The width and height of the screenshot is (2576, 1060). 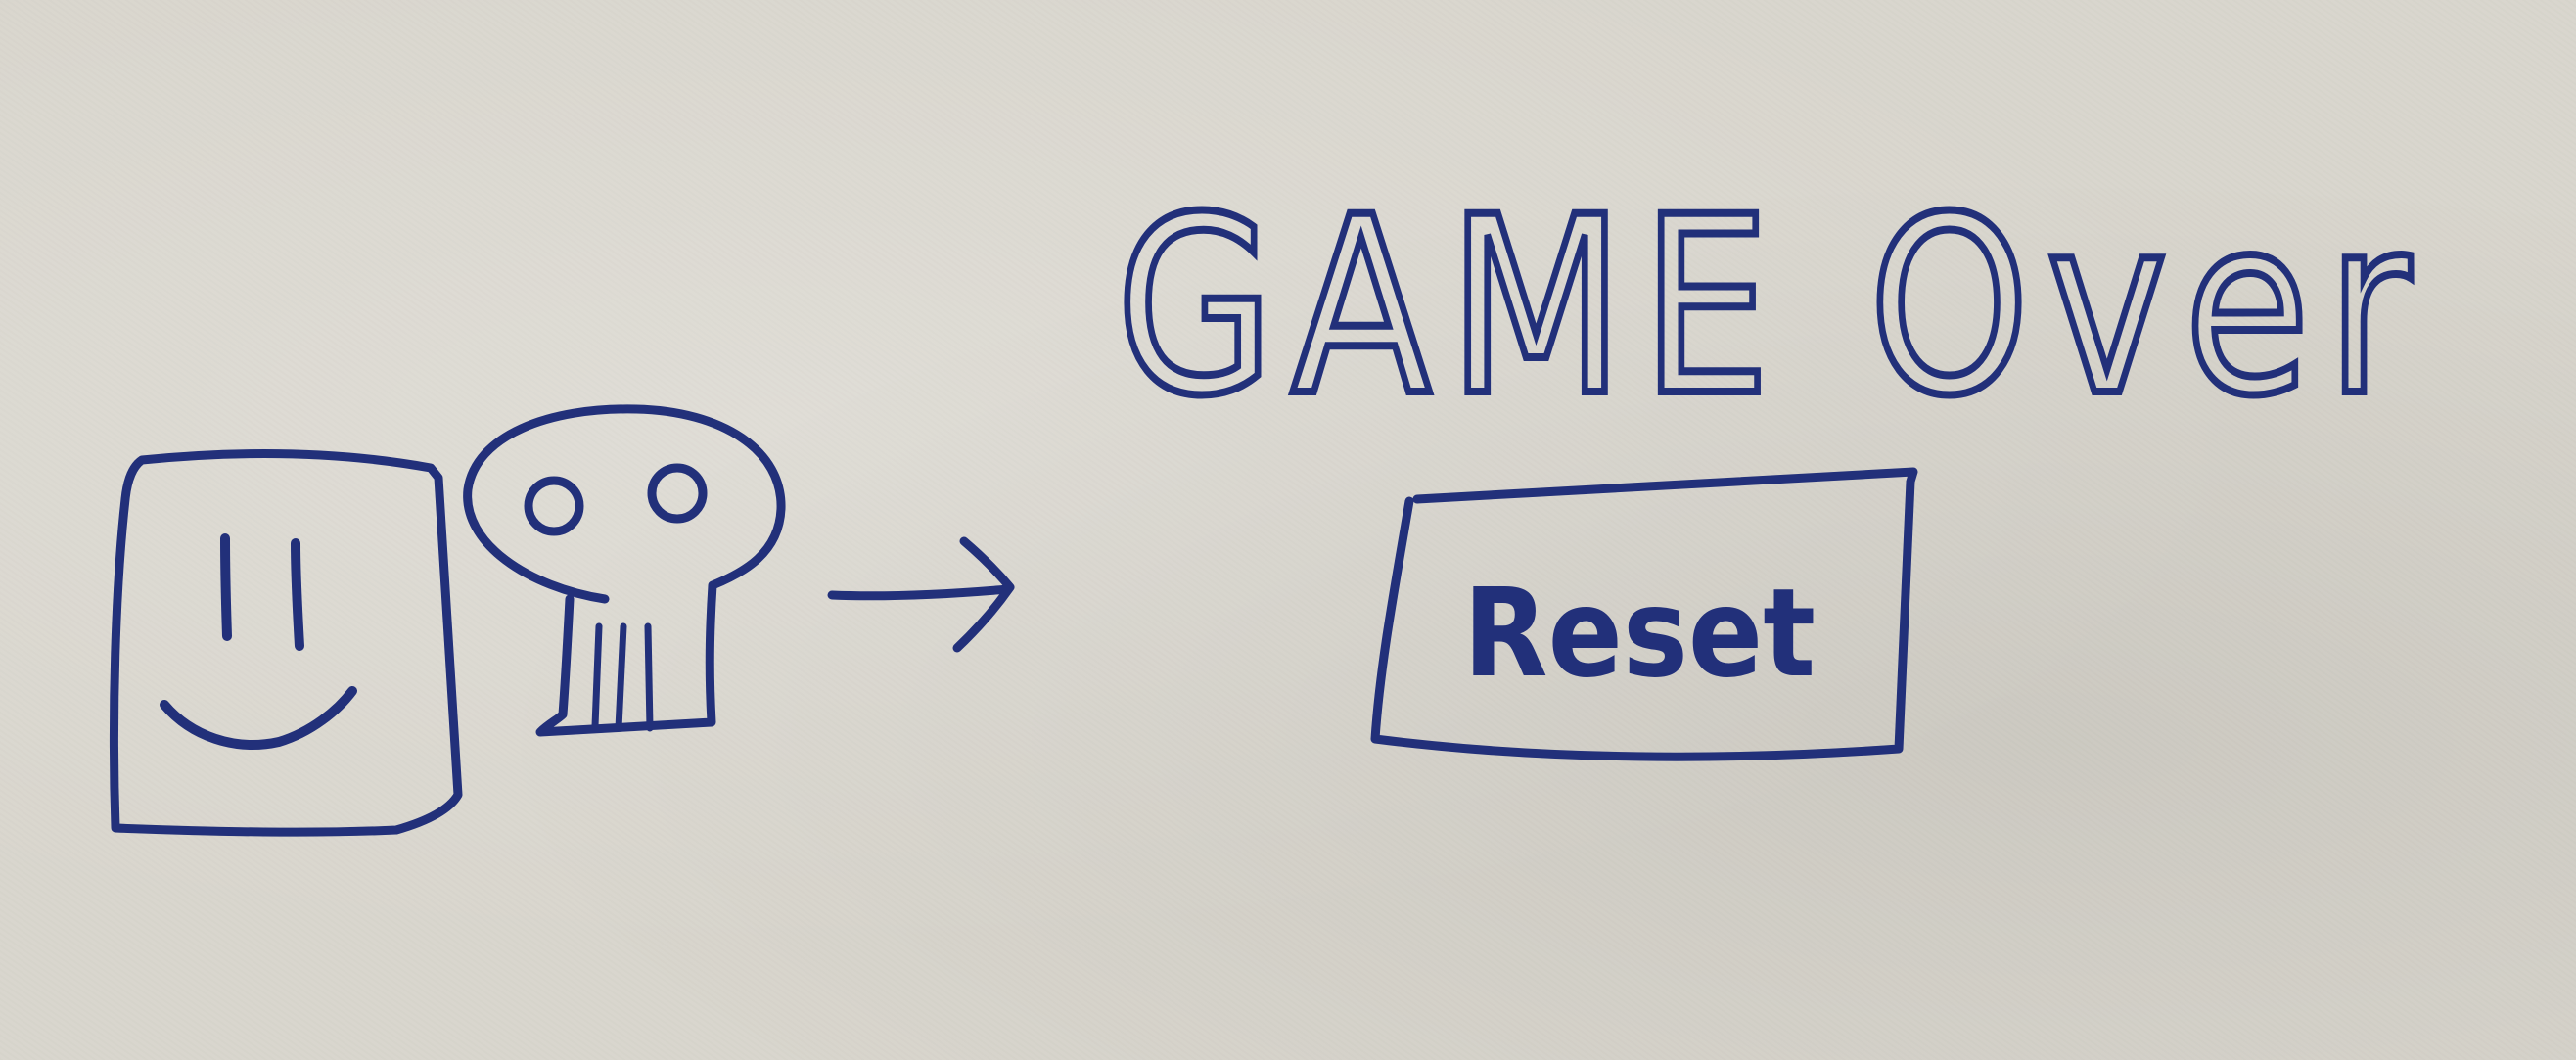 What do you see at coordinates (298, 594) in the screenshot?
I see `smiley-right-eye` at bounding box center [298, 594].